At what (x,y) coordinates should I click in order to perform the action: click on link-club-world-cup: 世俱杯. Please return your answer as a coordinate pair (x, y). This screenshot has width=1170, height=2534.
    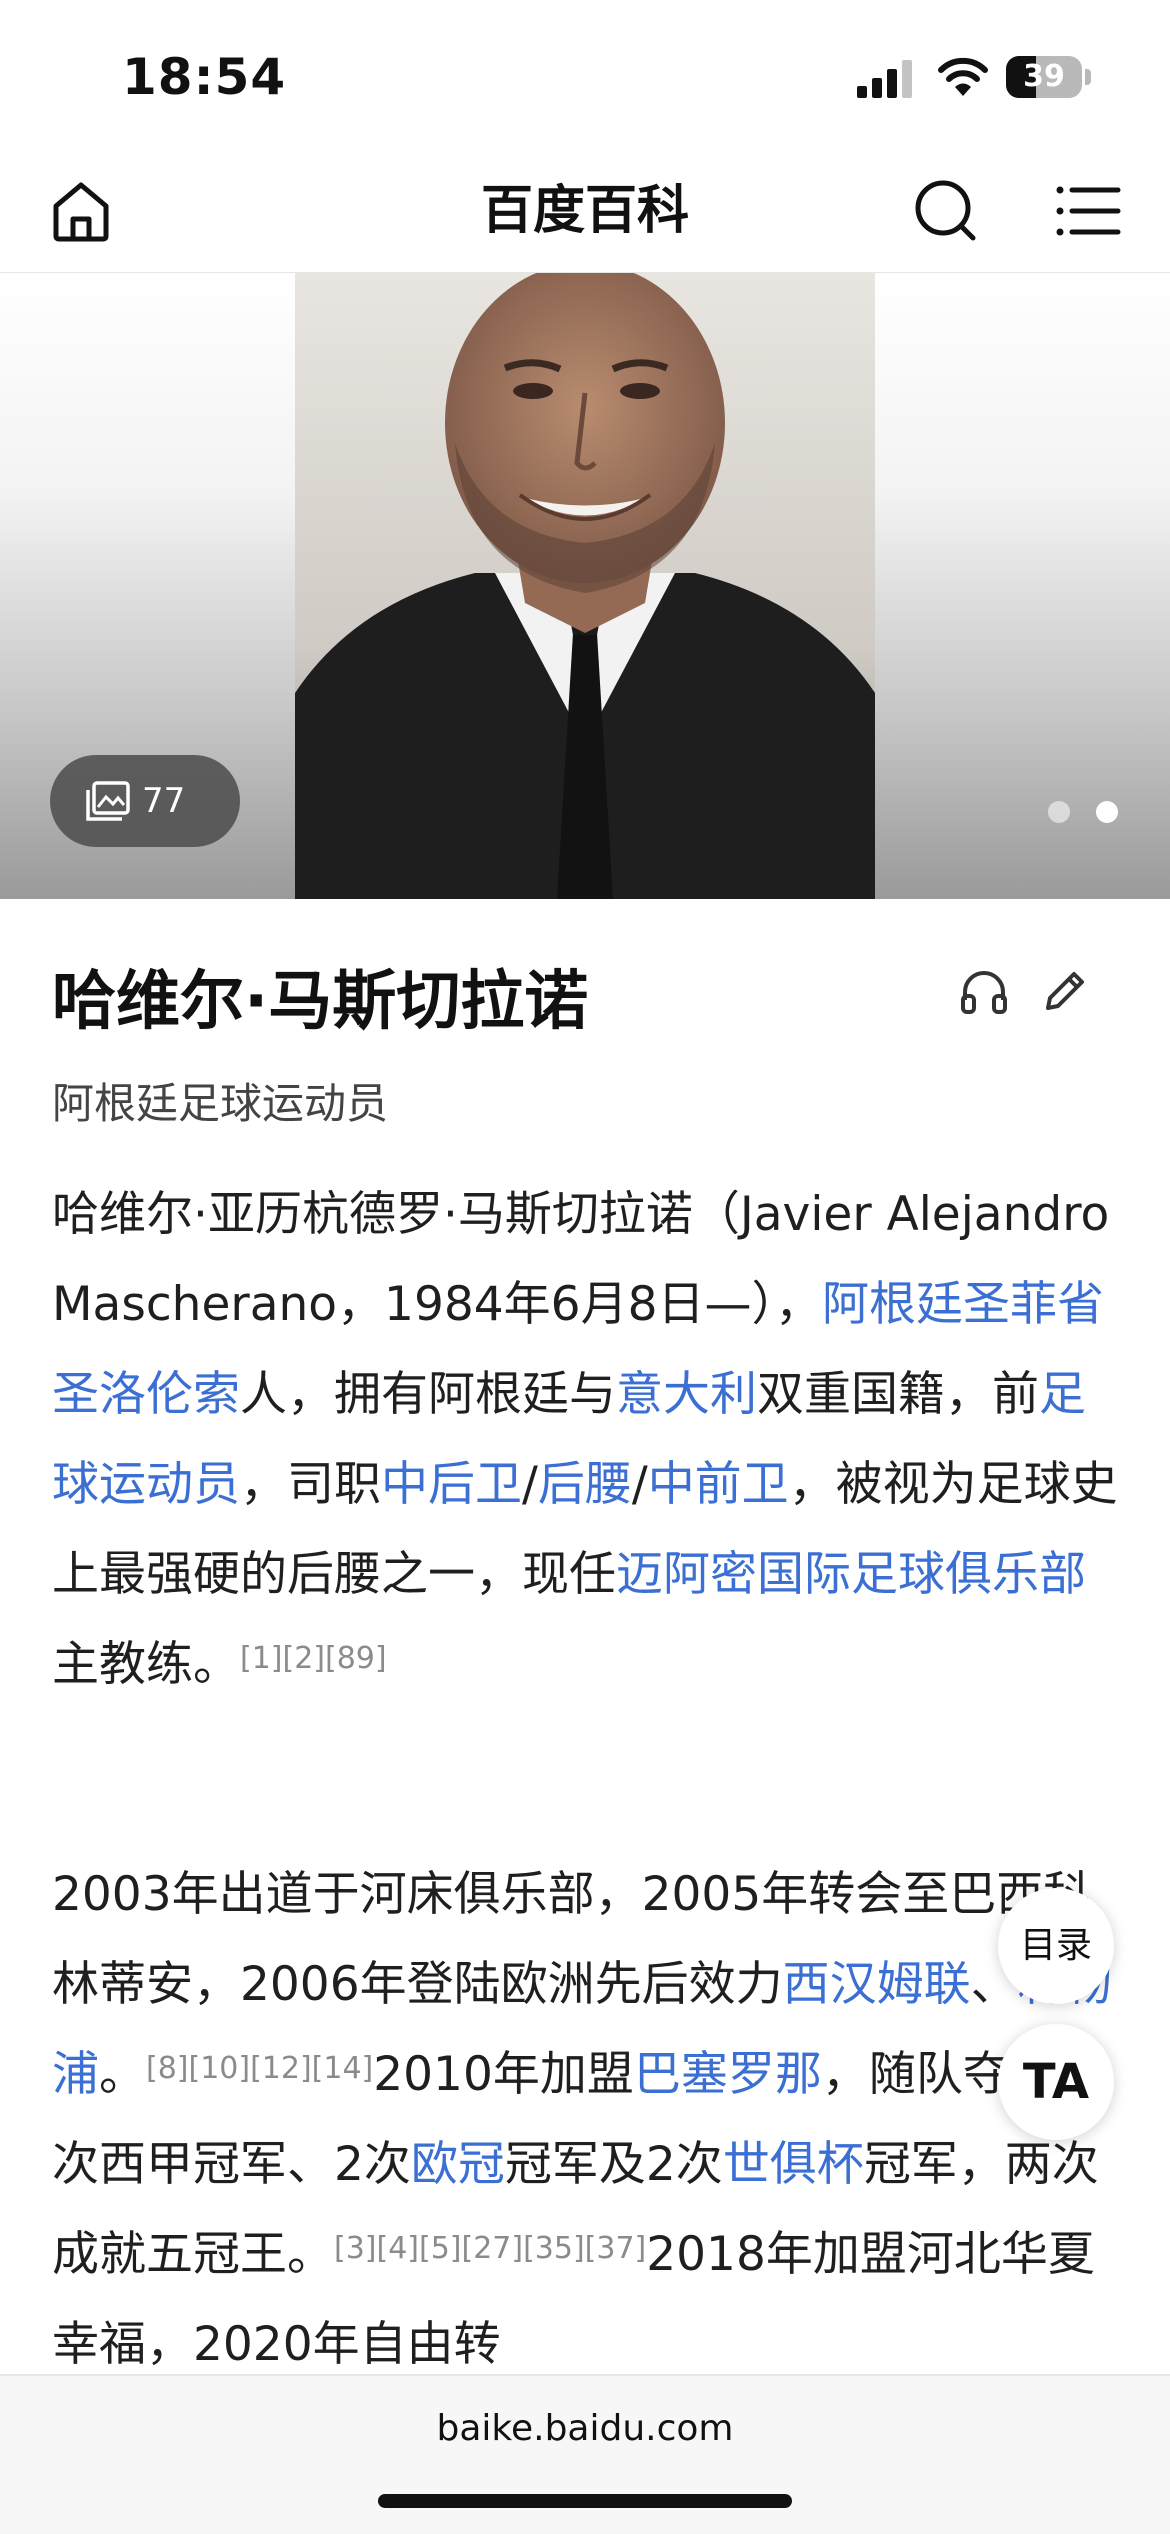
    Looking at the image, I should click on (793, 2164).